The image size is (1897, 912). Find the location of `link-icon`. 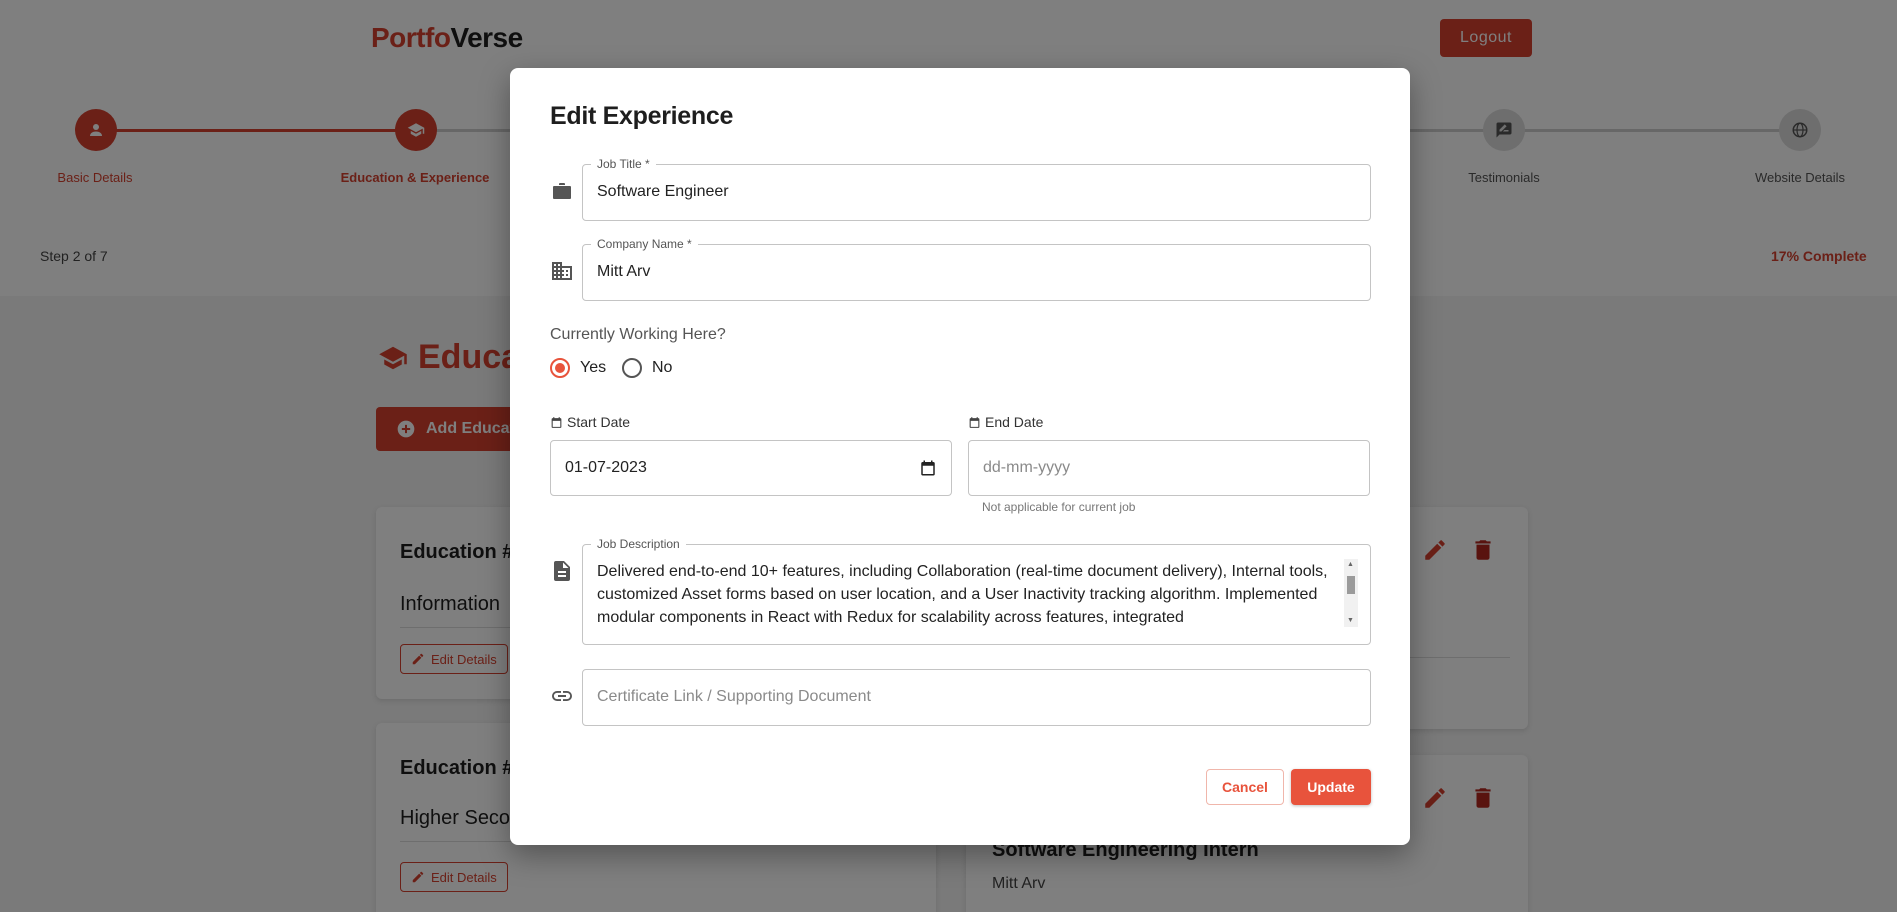

link-icon is located at coordinates (562, 696).